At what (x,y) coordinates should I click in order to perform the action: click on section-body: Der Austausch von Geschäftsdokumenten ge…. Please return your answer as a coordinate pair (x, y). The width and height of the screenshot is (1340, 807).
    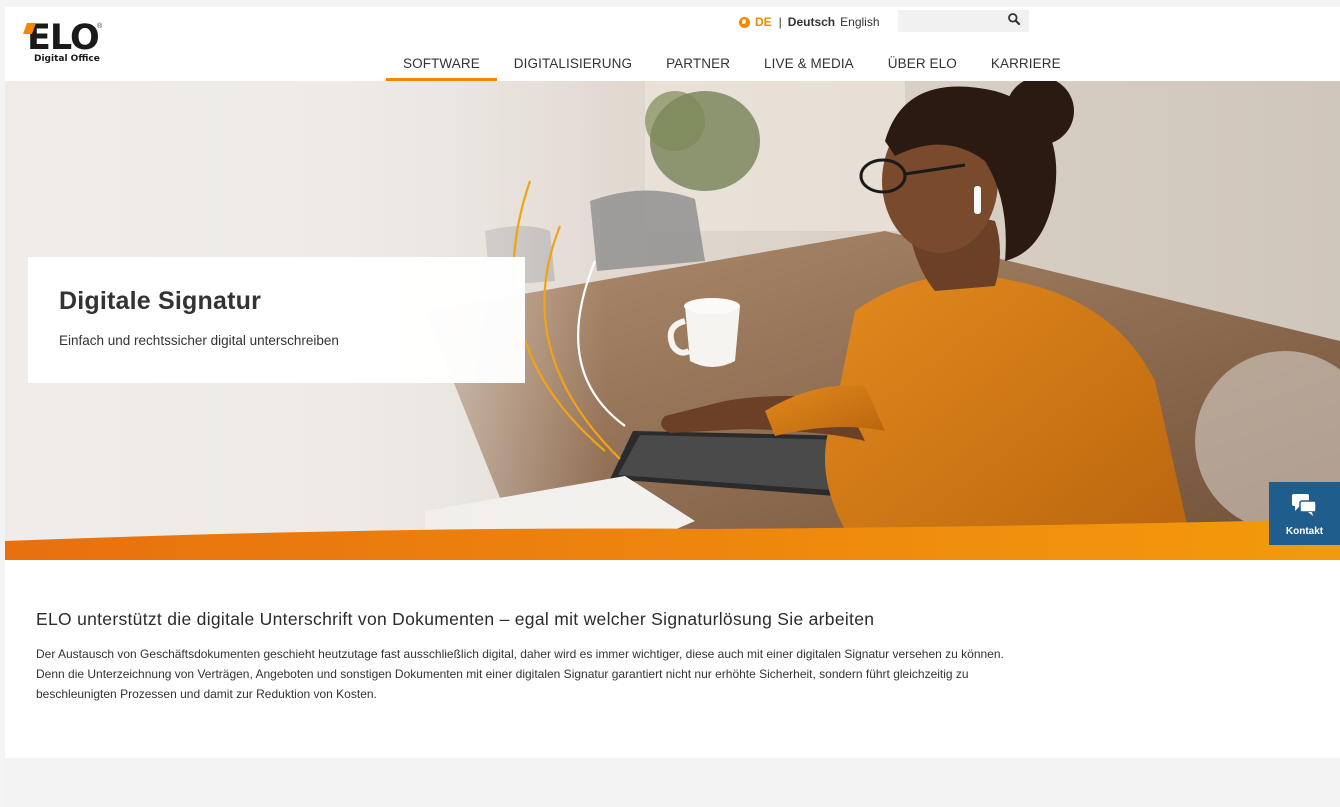
    Looking at the image, I should click on (520, 674).